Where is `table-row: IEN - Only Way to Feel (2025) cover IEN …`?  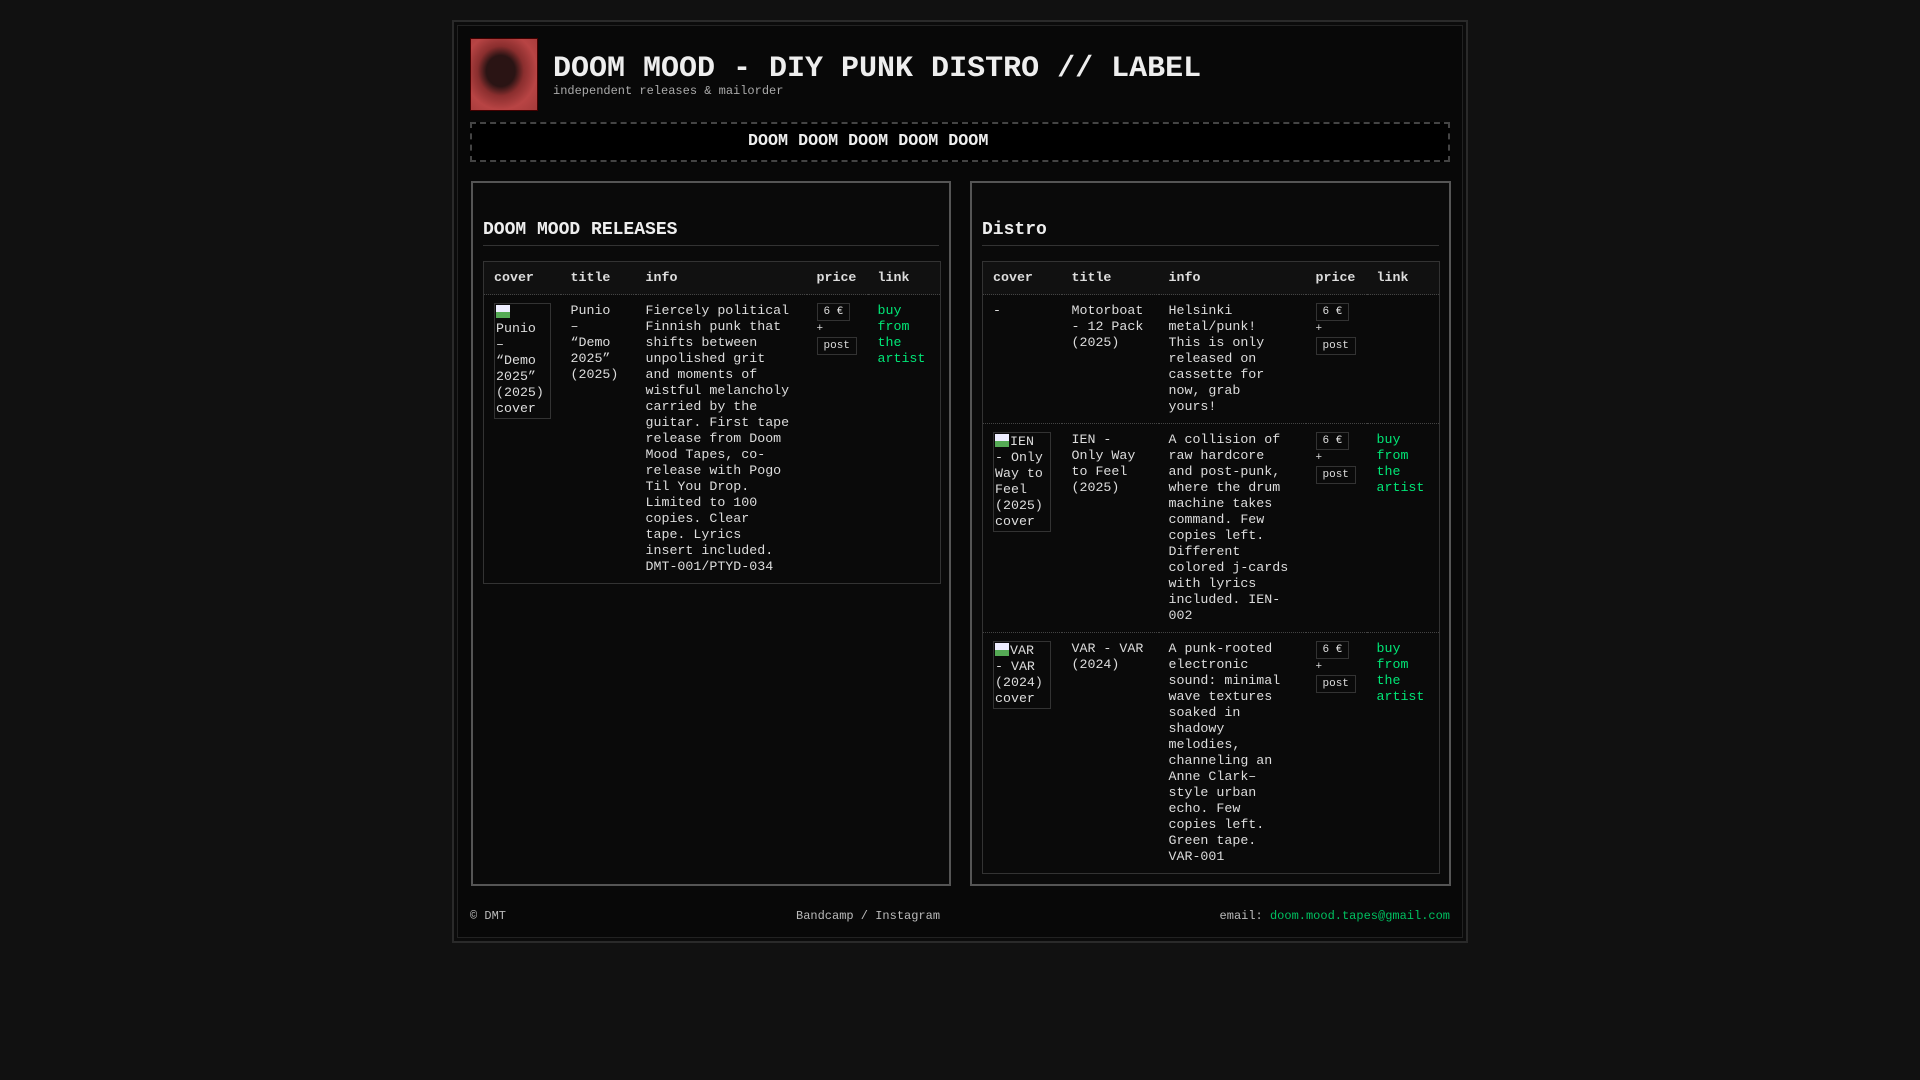
table-row: IEN - Only Way to Feel (2025) cover IEN … is located at coordinates (1211, 528).